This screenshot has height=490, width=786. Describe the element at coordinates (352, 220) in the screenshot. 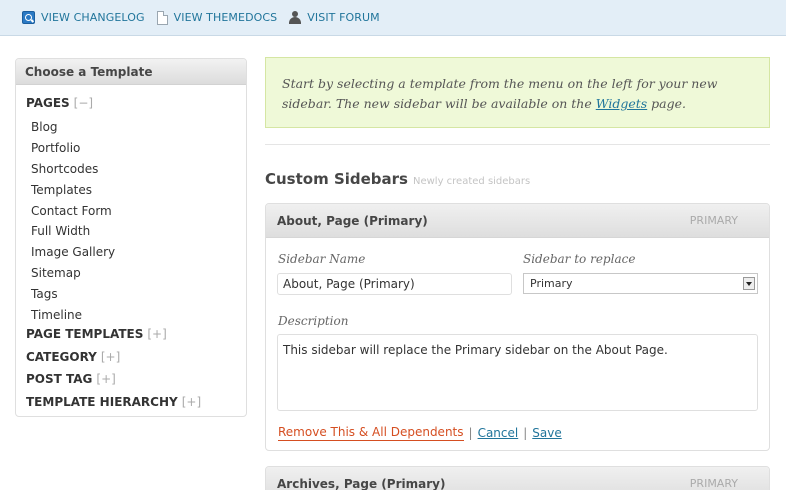

I see `sidebar-box-title: About, Page (Primary)` at that location.